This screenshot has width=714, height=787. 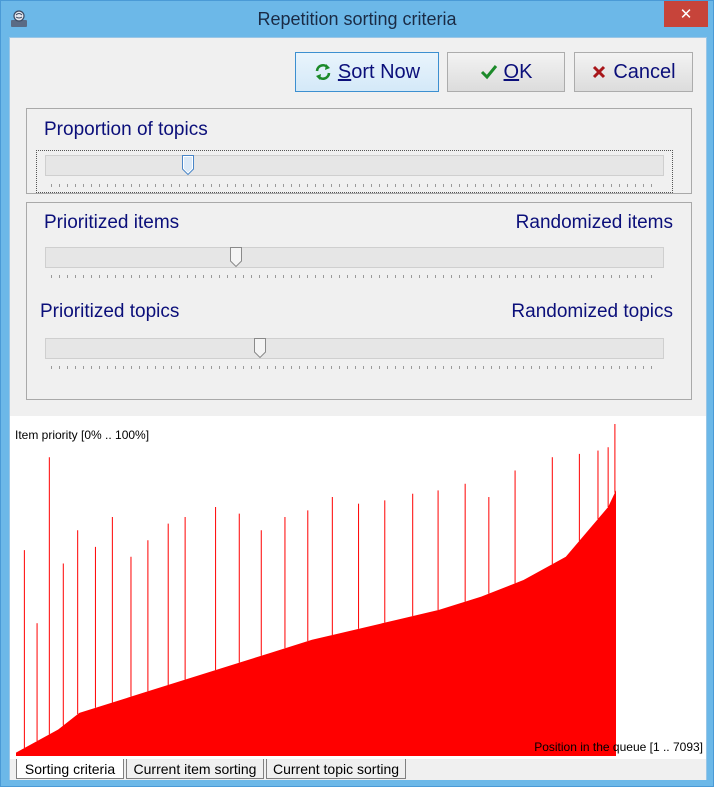 What do you see at coordinates (386, 71) in the screenshot?
I see `sort-now-label: ort Now` at bounding box center [386, 71].